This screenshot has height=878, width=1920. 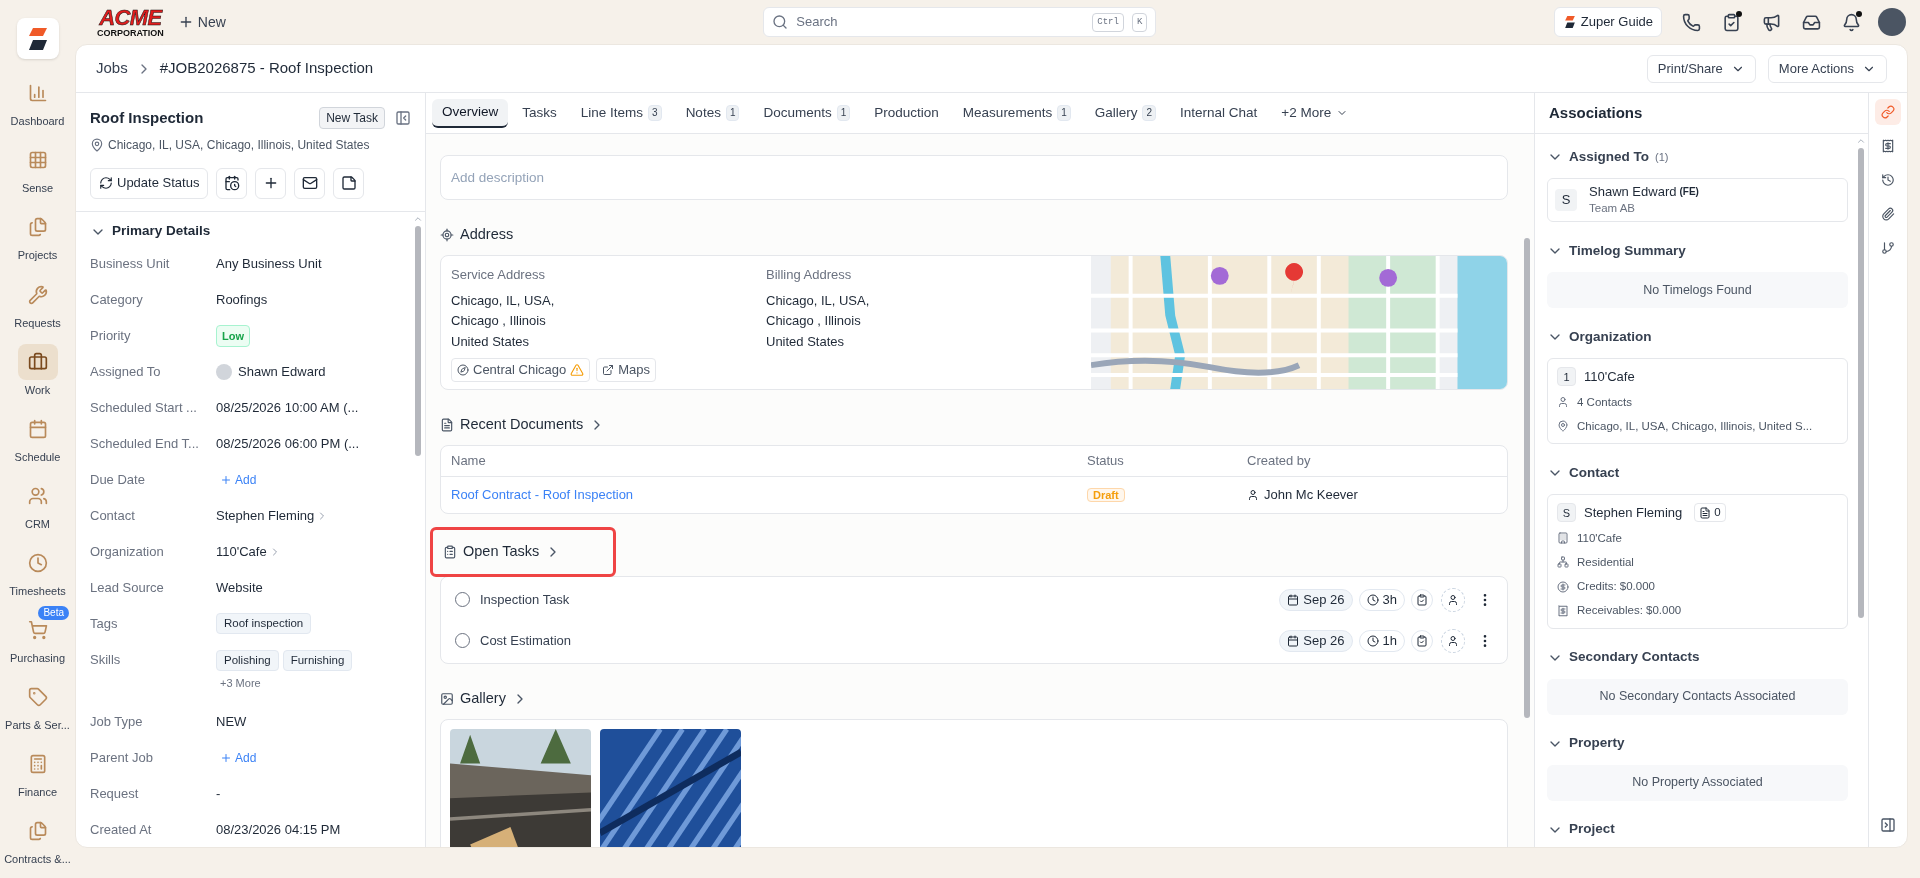 I want to click on nav-item: Sense, so click(x=37, y=174).